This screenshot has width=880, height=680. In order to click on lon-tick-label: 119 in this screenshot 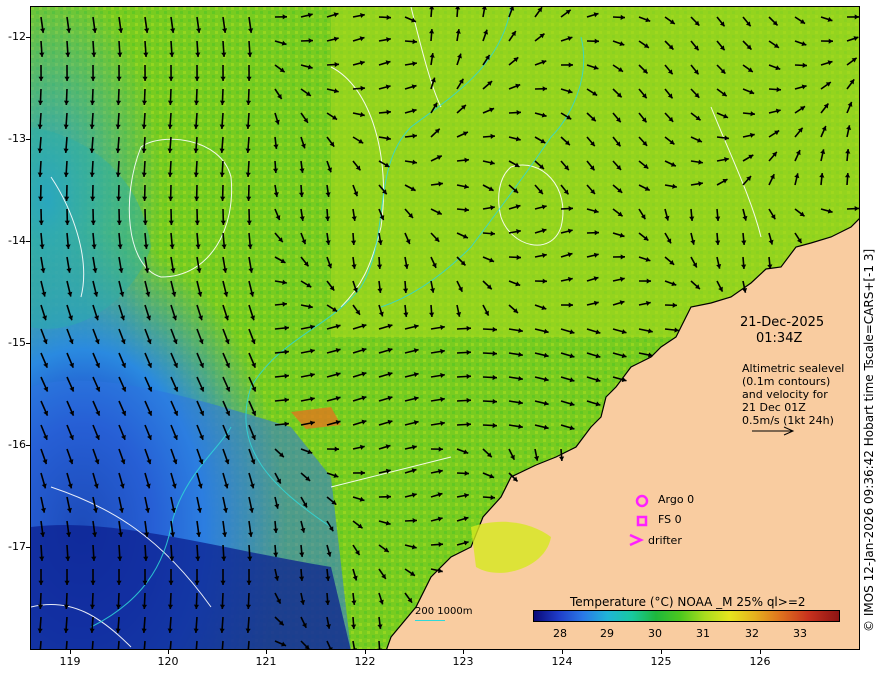, I will do `click(70, 661)`.